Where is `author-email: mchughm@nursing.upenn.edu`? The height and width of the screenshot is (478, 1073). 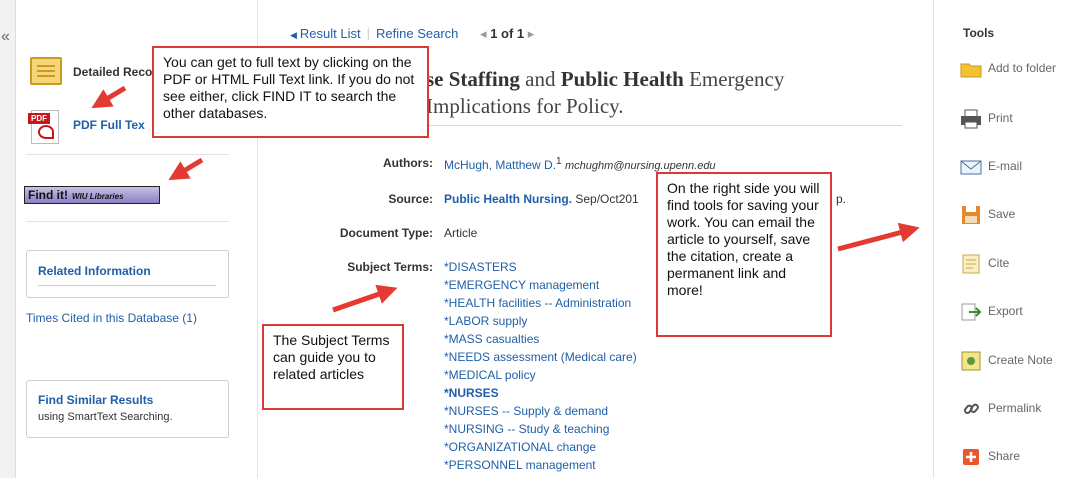
author-email: mchughm@nursing.upenn.edu is located at coordinates (640, 166).